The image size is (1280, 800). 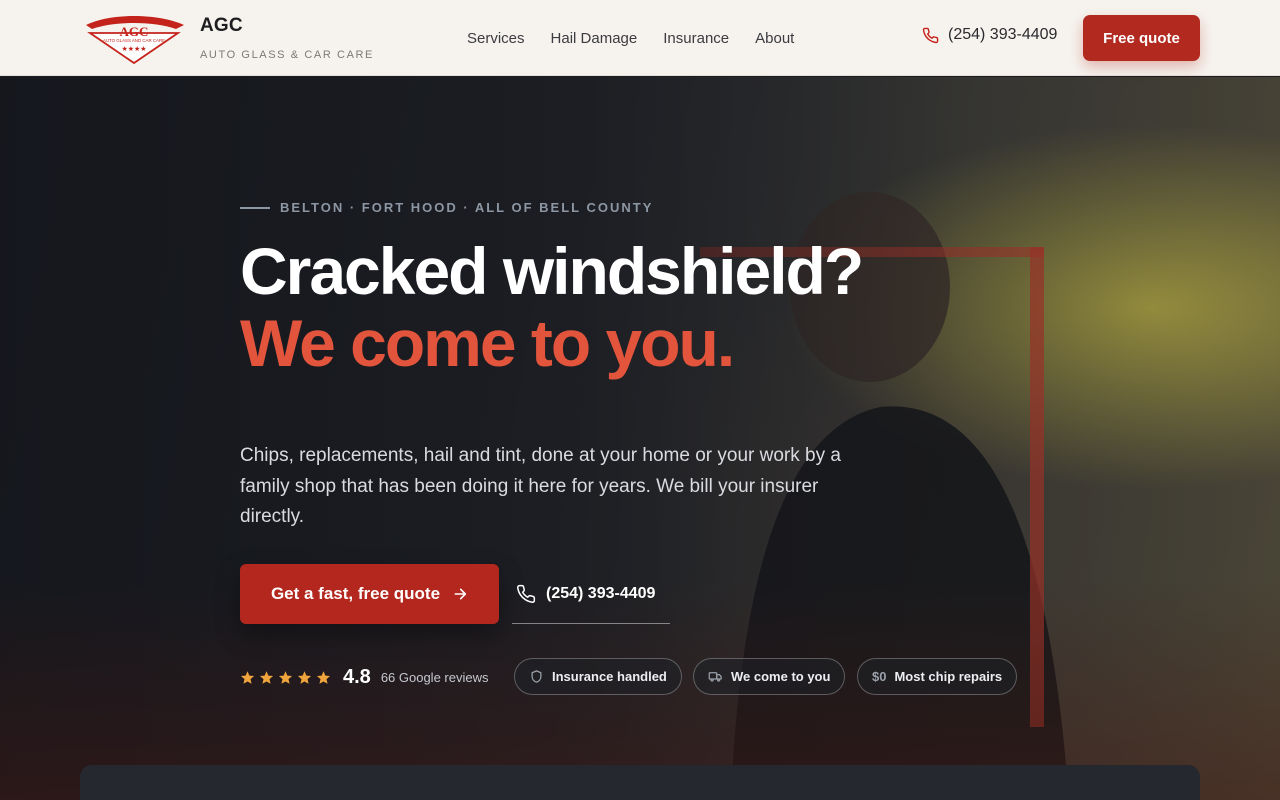 What do you see at coordinates (552, 271) in the screenshot?
I see `headline-line-1: Cracked windshield?` at bounding box center [552, 271].